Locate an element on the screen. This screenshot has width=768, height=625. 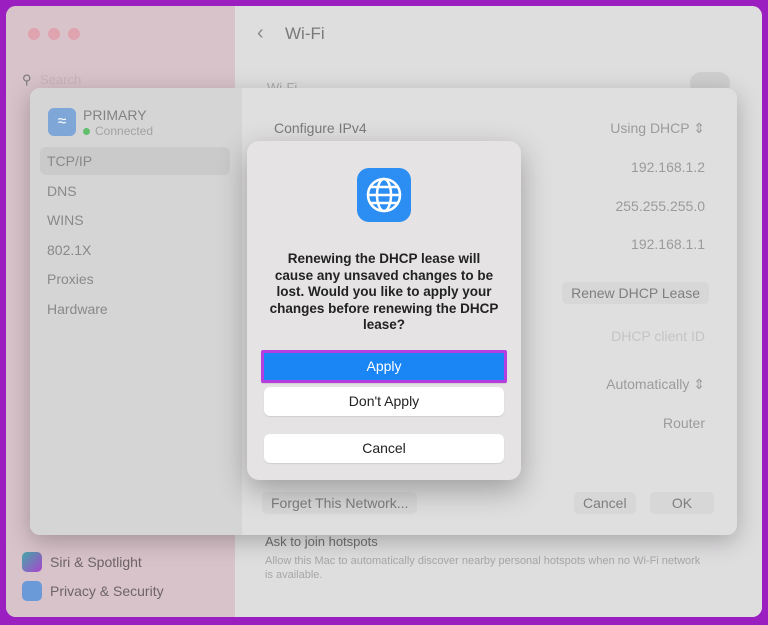
network-name: PRIMARY is located at coordinates (115, 115).